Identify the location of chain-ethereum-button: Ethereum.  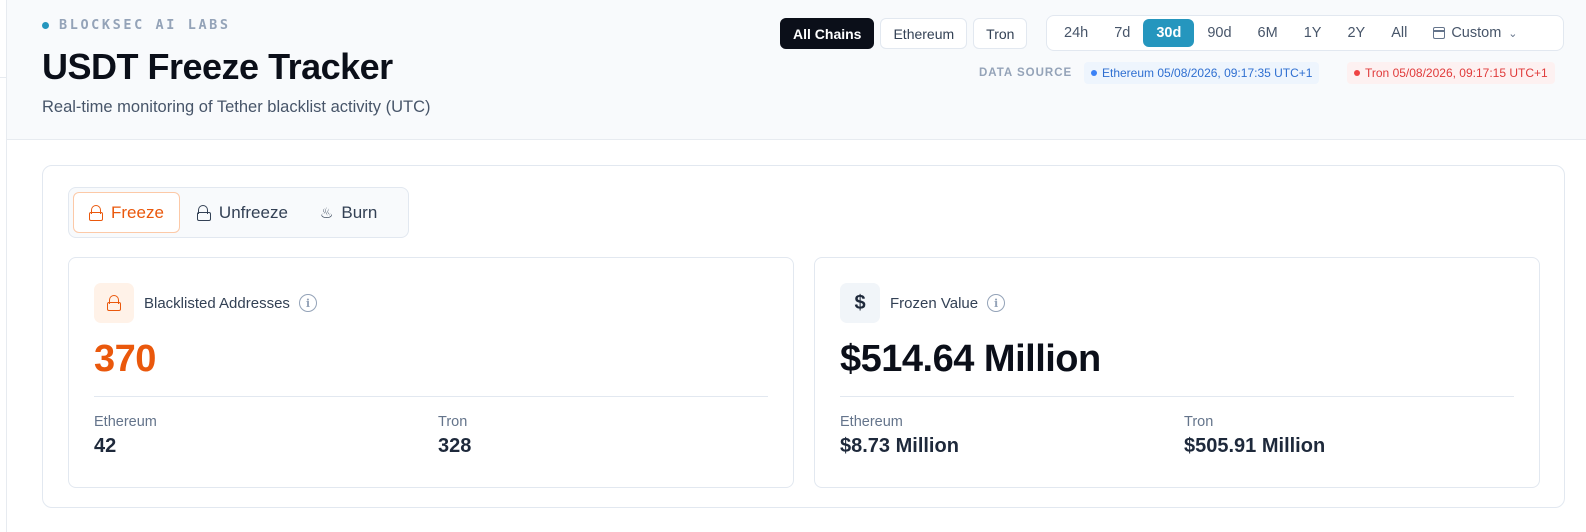
(924, 33).